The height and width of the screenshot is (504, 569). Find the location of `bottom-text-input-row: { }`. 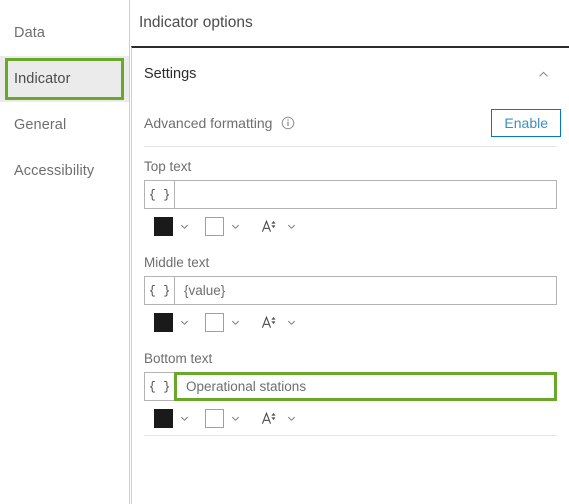

bottom-text-input-row: { } is located at coordinates (350, 386).